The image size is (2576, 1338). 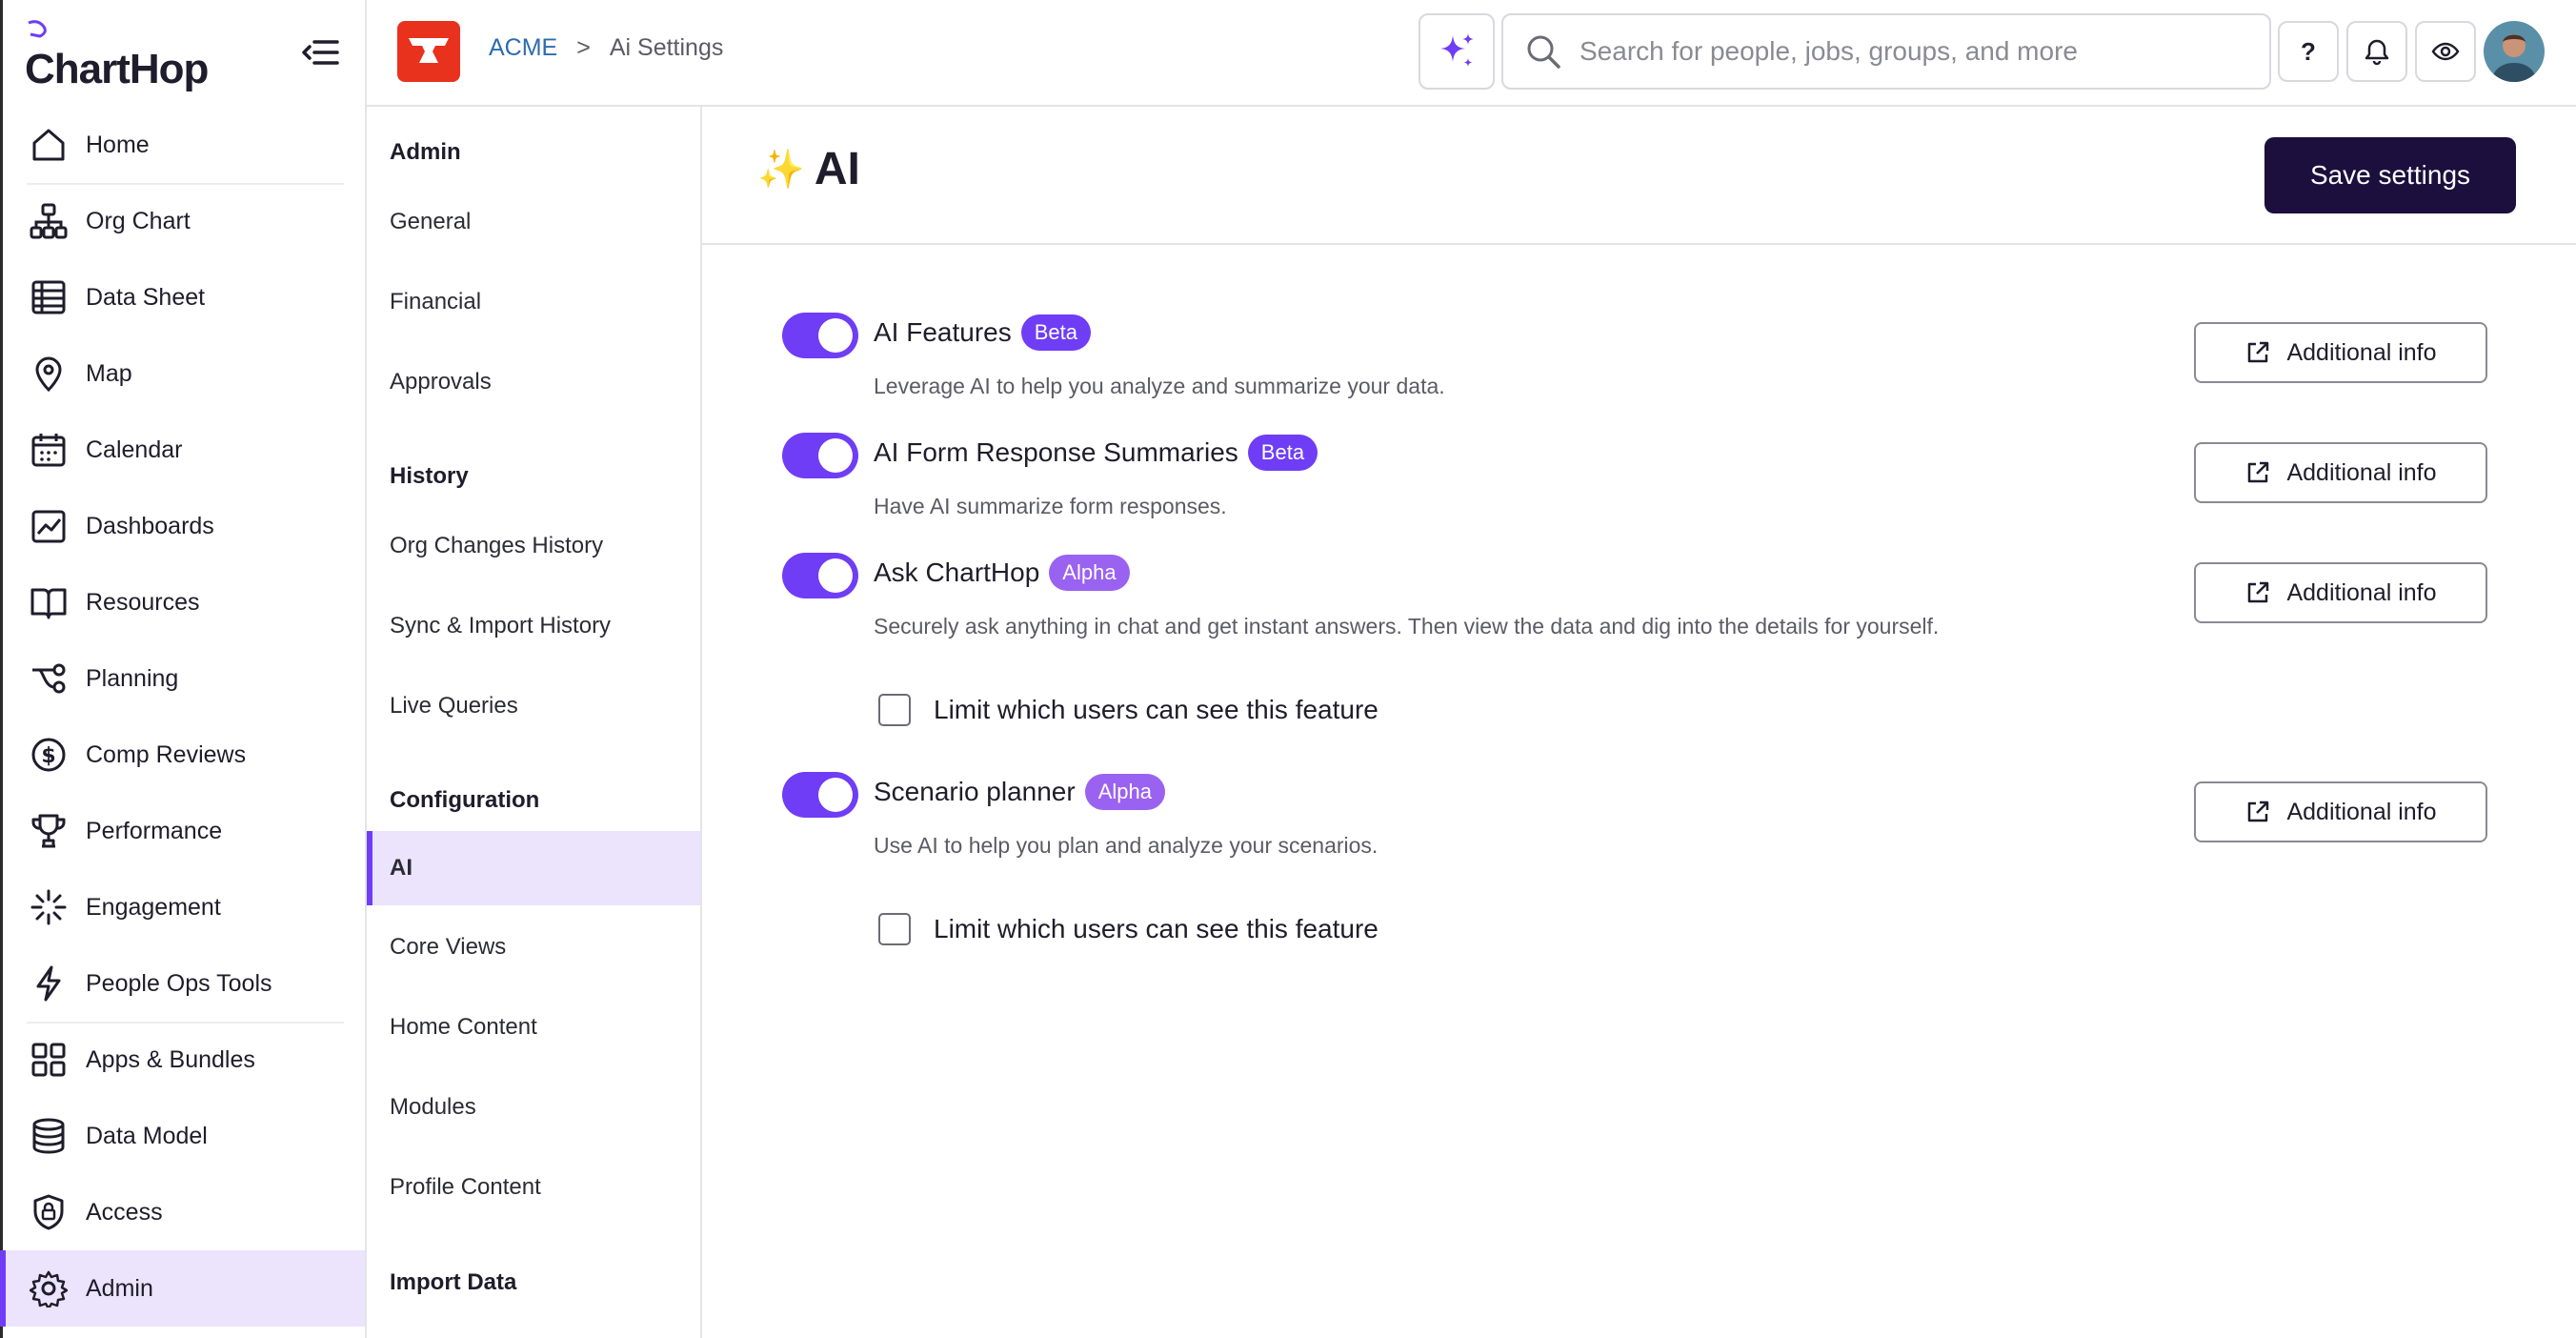 I want to click on notifications-button, so click(x=2377, y=51).